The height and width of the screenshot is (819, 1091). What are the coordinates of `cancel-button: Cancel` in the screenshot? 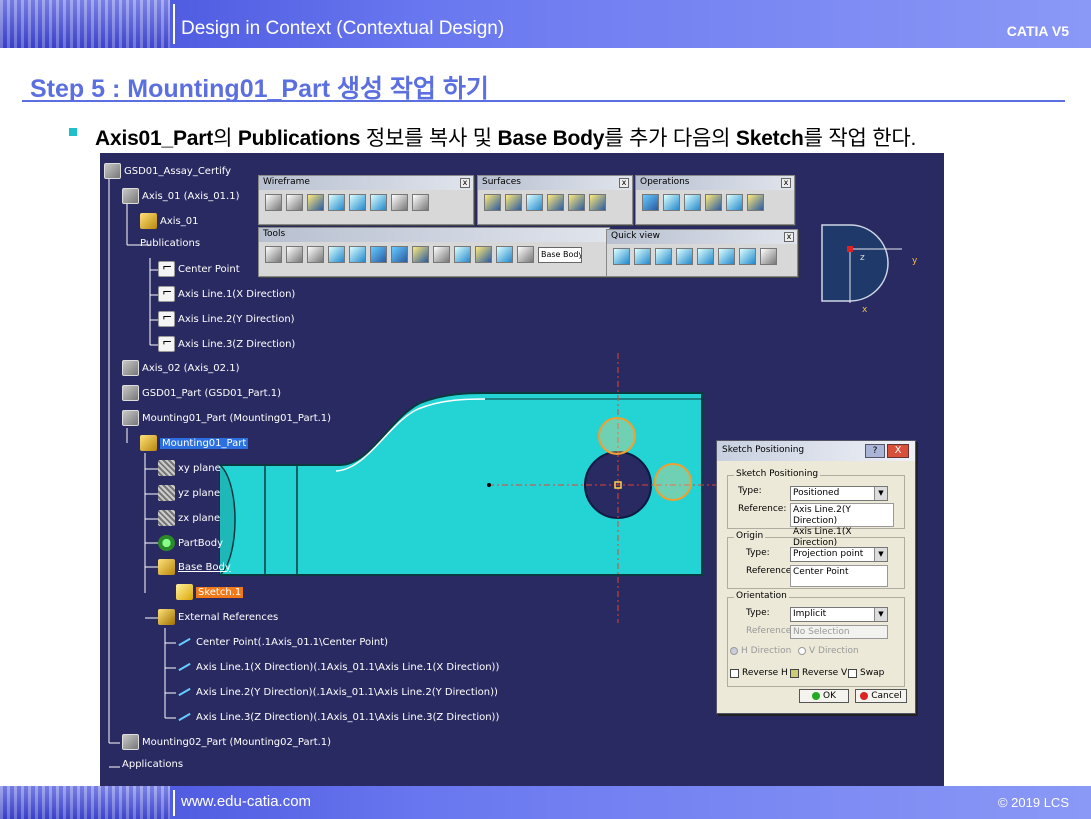 It's located at (881, 696).